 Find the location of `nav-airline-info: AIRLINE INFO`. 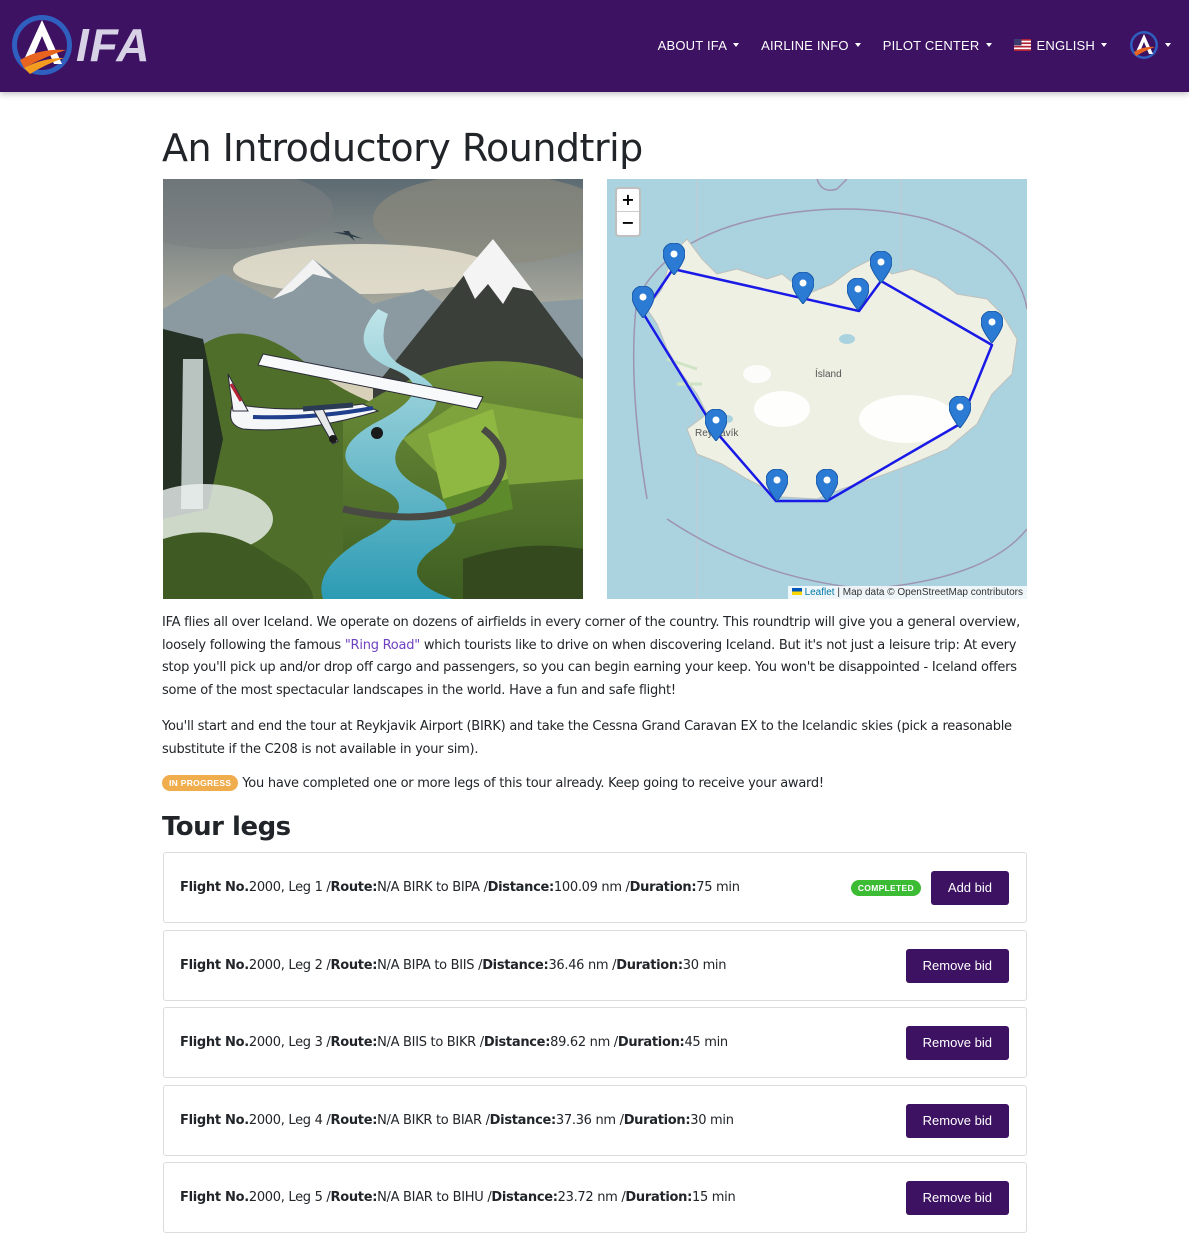

nav-airline-info: AIRLINE INFO is located at coordinates (811, 45).